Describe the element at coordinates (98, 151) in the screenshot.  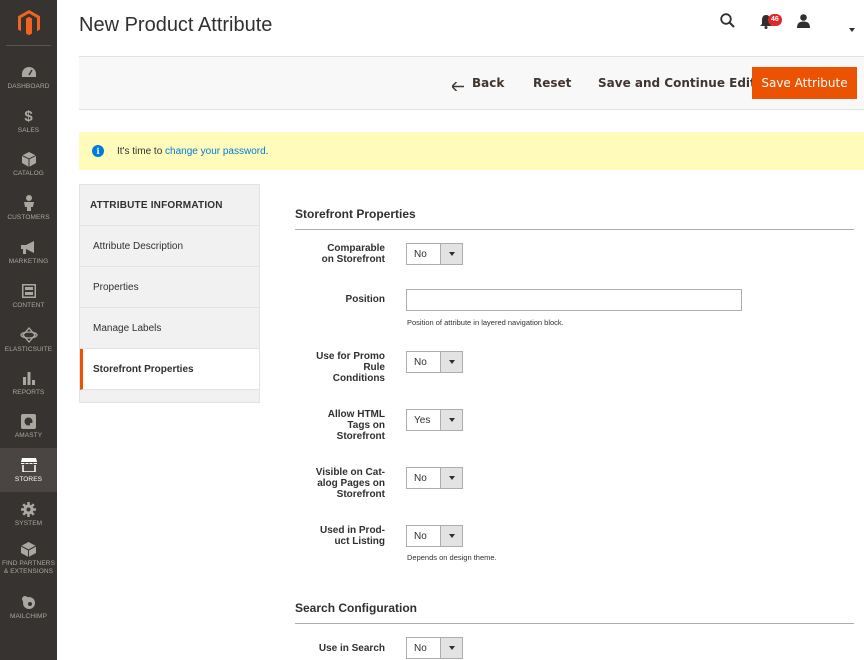
I see `info-icon: i` at that location.